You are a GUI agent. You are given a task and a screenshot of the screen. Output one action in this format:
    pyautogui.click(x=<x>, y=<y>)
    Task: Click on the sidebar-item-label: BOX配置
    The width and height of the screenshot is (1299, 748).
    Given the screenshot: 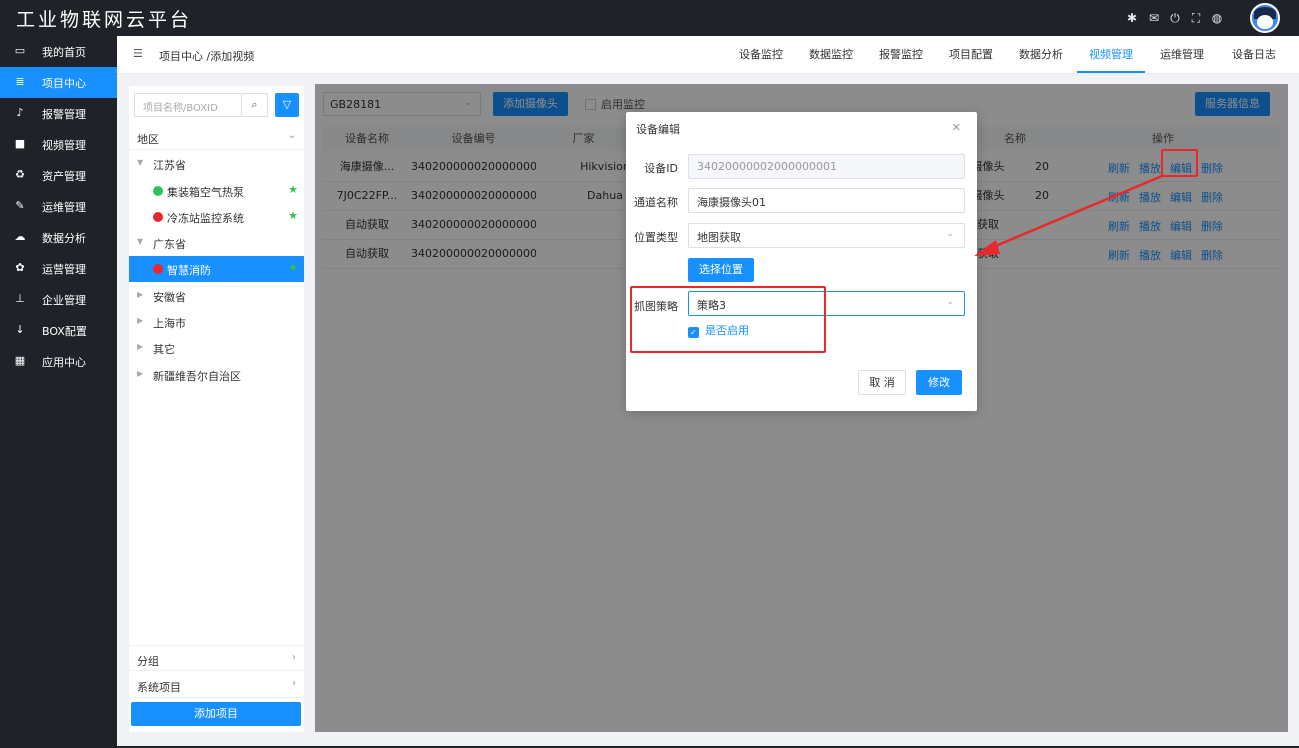 What is the action you would take?
    pyautogui.click(x=64, y=331)
    